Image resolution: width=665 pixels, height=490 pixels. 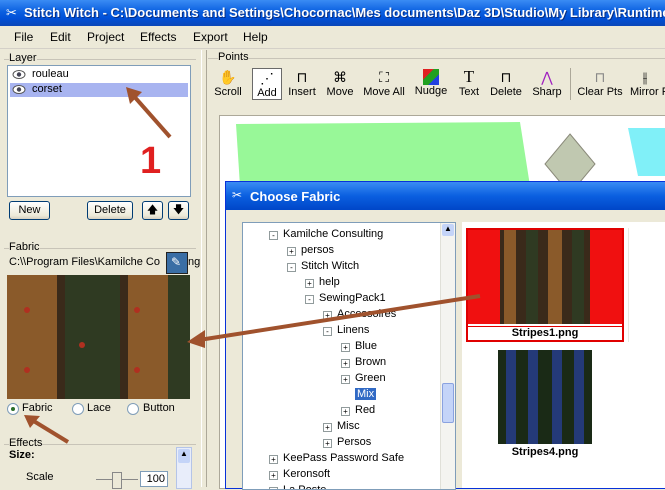 I want to click on tool-delete: ⊓ Delete, so click(x=506, y=84).